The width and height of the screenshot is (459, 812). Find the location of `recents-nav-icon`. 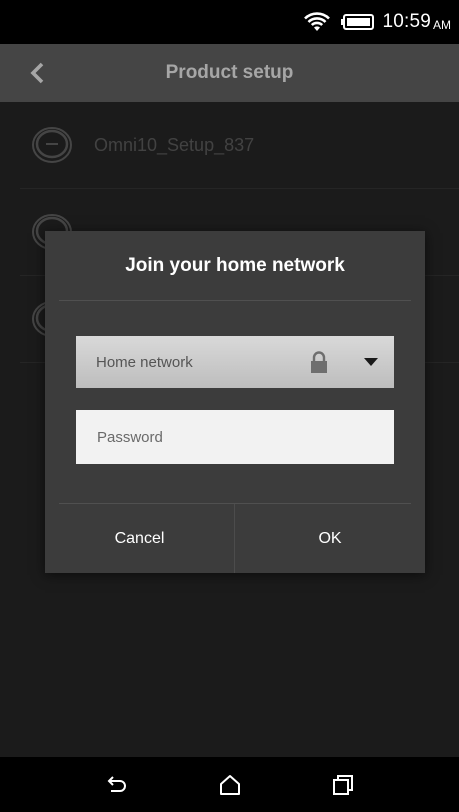

recents-nav-icon is located at coordinates (343, 785).